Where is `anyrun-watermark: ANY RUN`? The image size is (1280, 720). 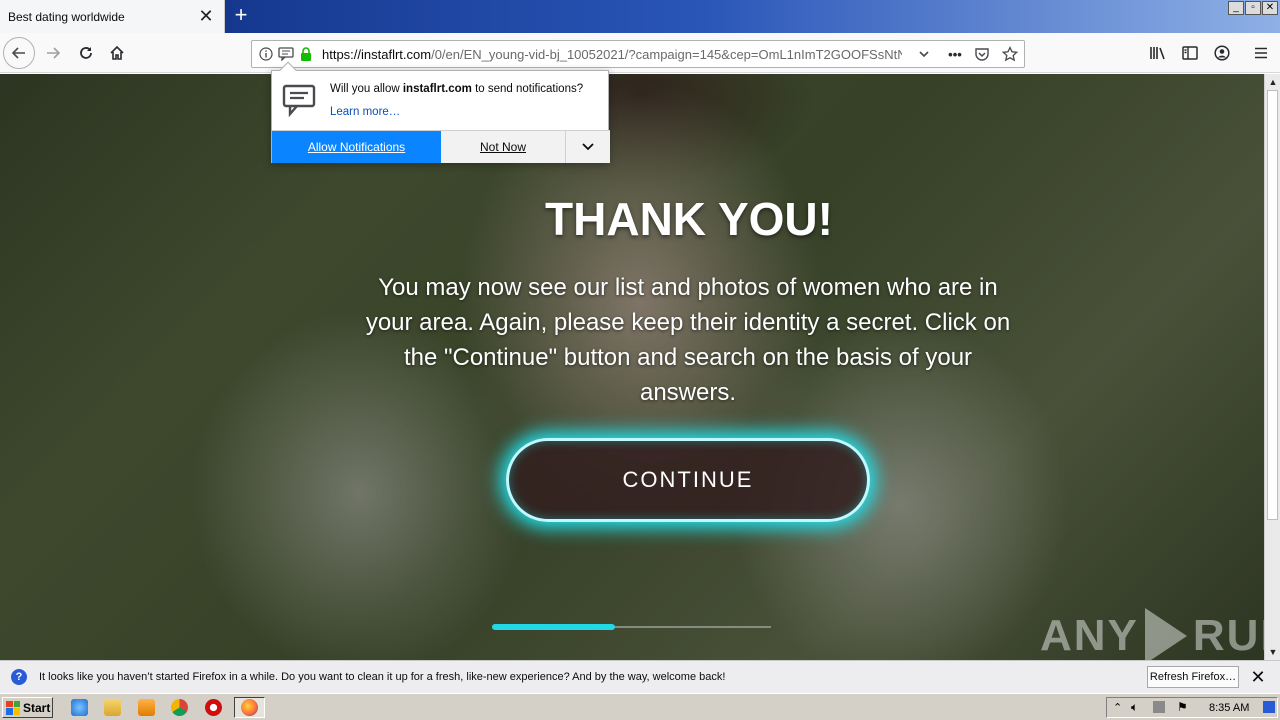
anyrun-watermark: ANY RUN is located at coordinates (1152, 634).